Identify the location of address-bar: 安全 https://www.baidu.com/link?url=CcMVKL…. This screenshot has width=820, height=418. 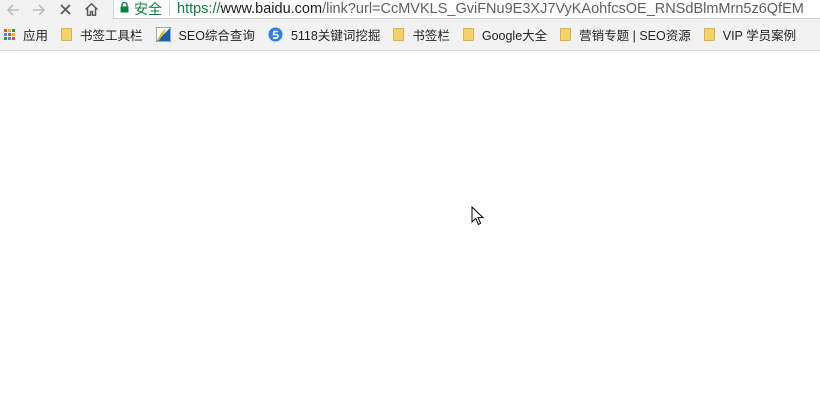
(466, 9).